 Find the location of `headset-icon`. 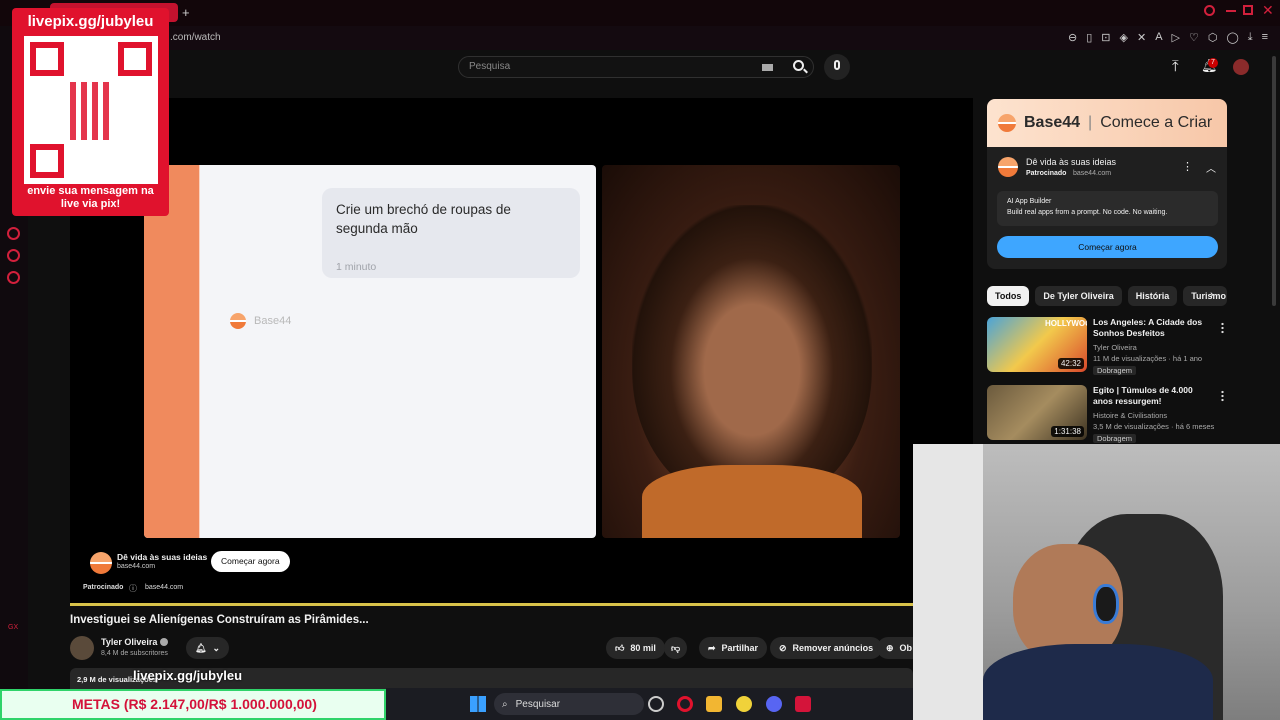

headset-icon is located at coordinates (1106, 604).